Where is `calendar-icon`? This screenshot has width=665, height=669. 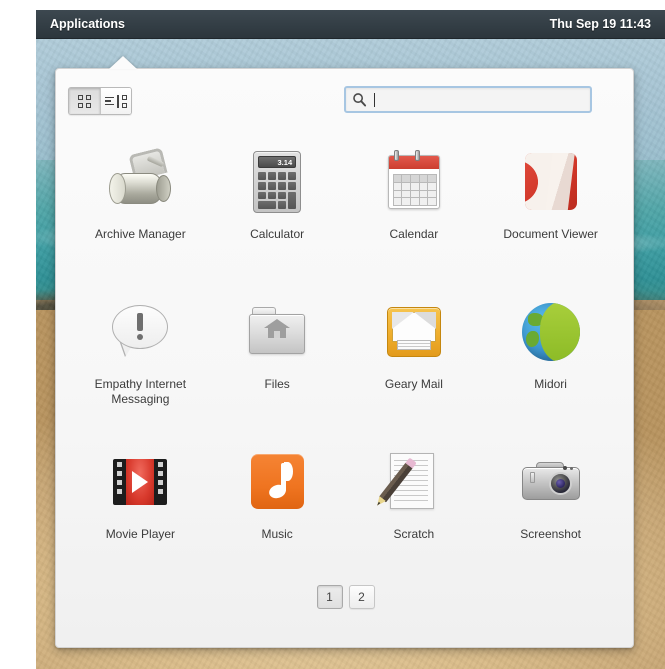
calendar-icon is located at coordinates (414, 182).